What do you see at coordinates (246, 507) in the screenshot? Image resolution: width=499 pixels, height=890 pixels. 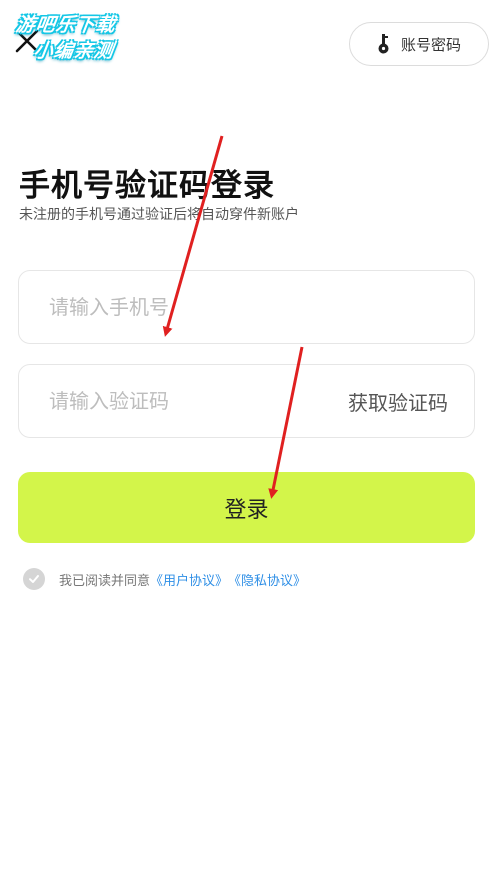 I see `login-button: 登录` at bounding box center [246, 507].